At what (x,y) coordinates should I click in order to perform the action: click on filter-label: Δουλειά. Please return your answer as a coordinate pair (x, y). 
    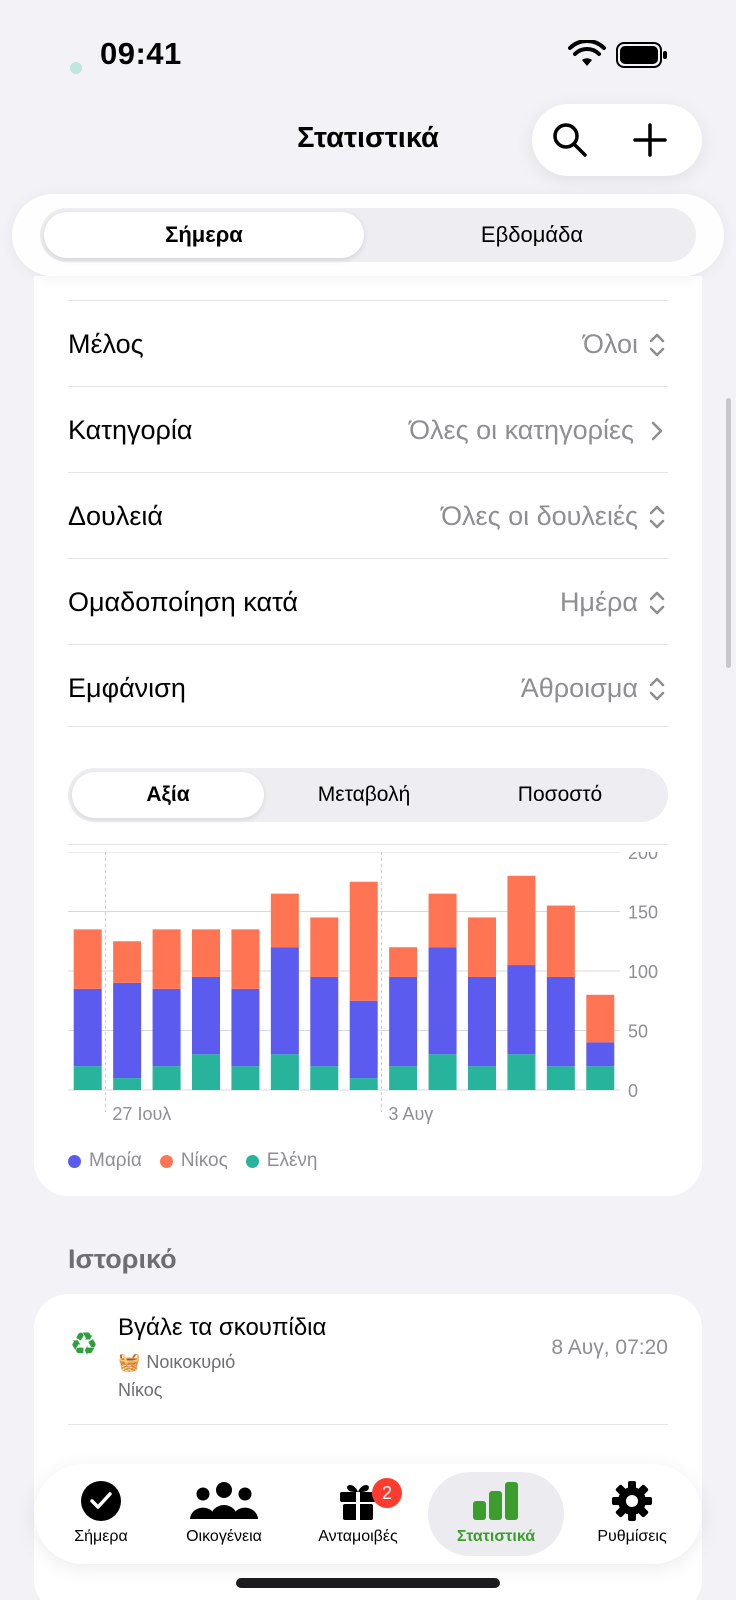
    Looking at the image, I should click on (115, 516).